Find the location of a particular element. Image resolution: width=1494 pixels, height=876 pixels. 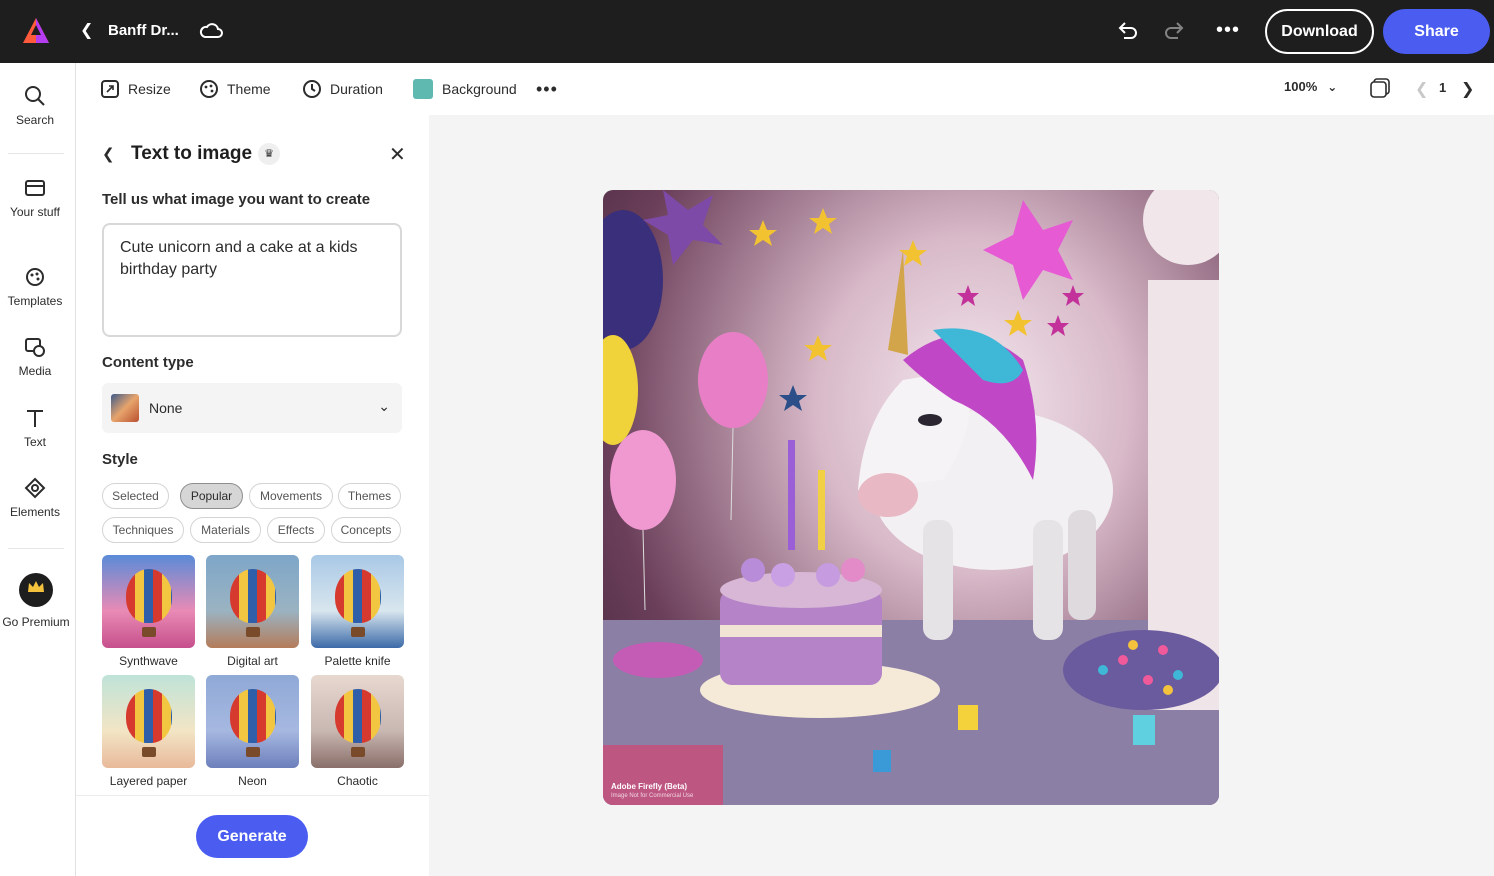

chip-techniques: Techniques is located at coordinates (143, 530).